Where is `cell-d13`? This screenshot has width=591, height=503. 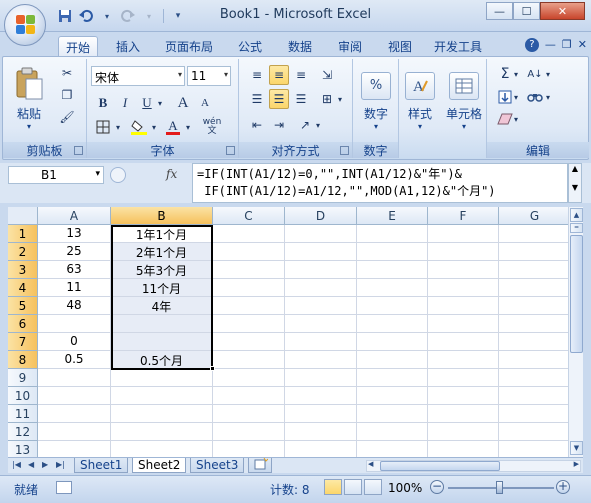
cell-d13 is located at coordinates (321, 449).